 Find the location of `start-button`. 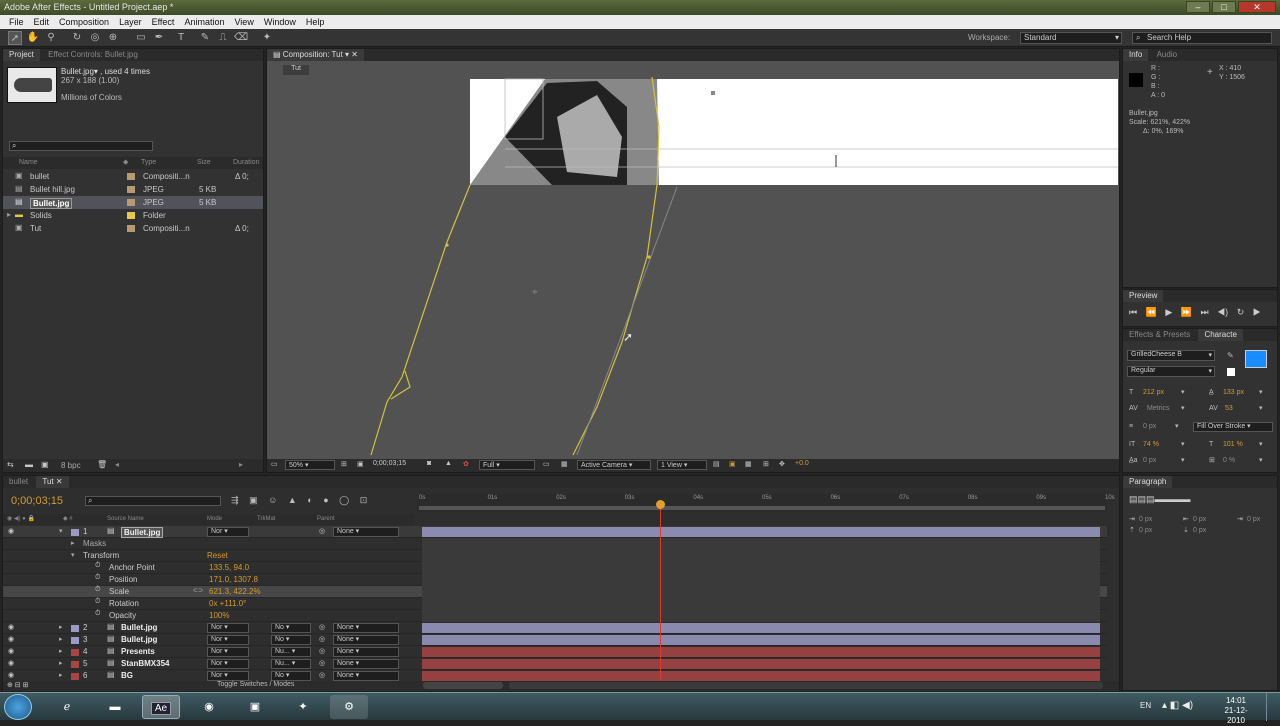

start-button is located at coordinates (18, 707).